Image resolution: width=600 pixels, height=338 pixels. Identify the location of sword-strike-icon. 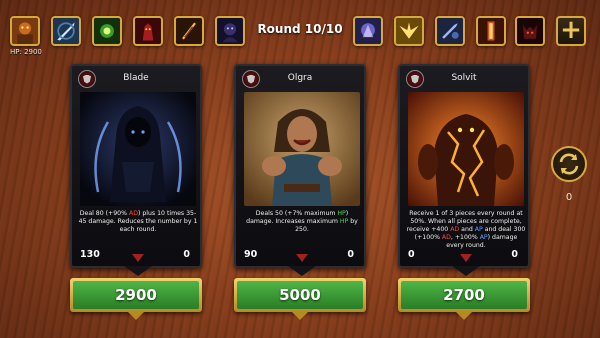
(66, 31).